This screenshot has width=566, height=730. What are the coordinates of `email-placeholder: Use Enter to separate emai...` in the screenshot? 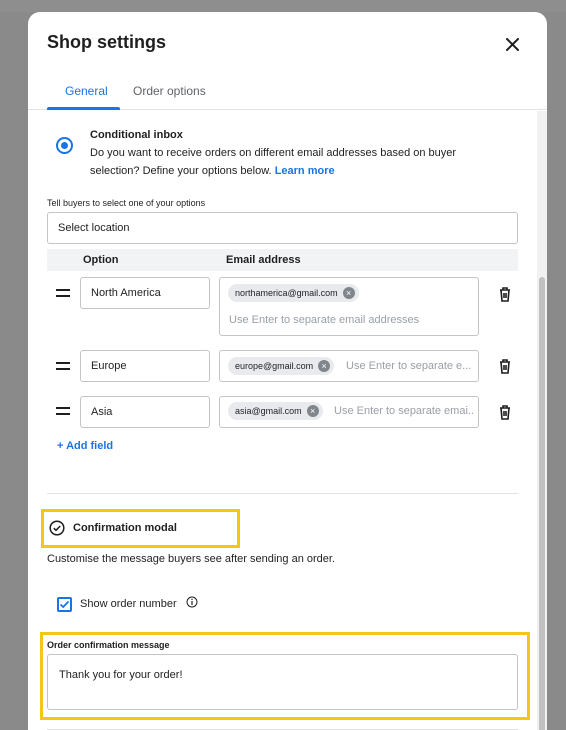 It's located at (404, 411).